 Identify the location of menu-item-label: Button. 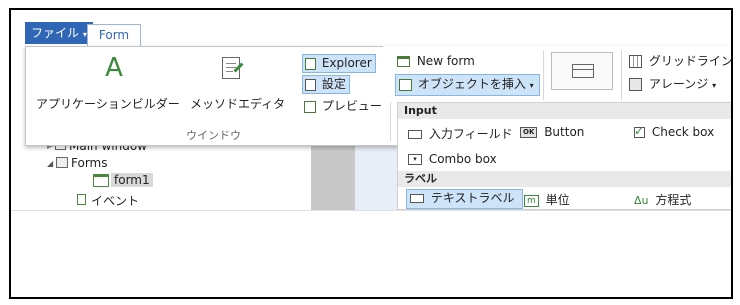
(564, 132).